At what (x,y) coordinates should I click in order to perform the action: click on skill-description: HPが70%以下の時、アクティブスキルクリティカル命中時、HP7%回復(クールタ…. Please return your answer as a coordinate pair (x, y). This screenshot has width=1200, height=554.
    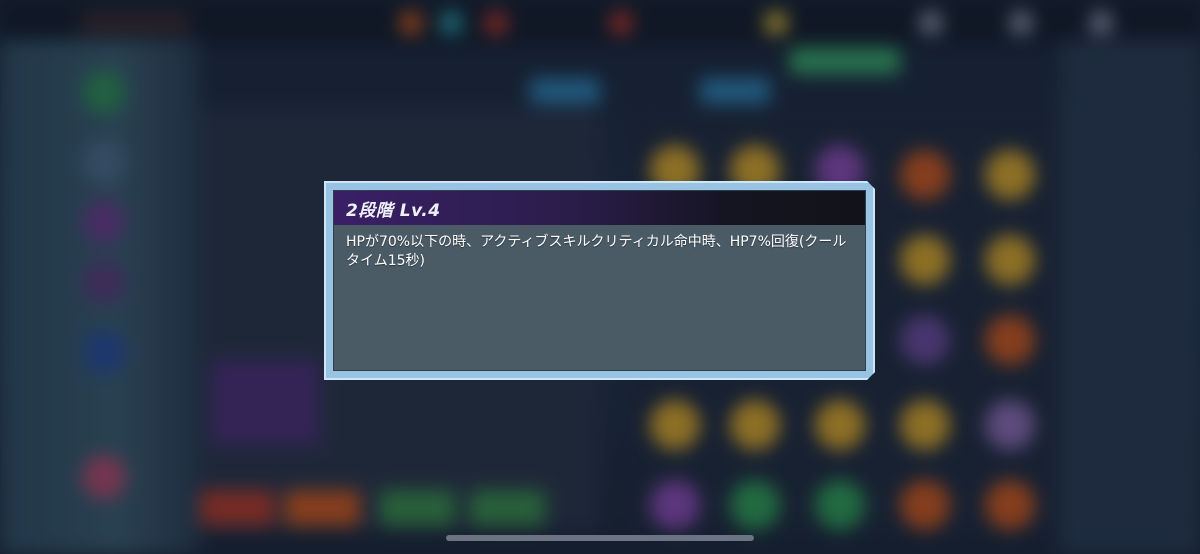
    Looking at the image, I should click on (596, 251).